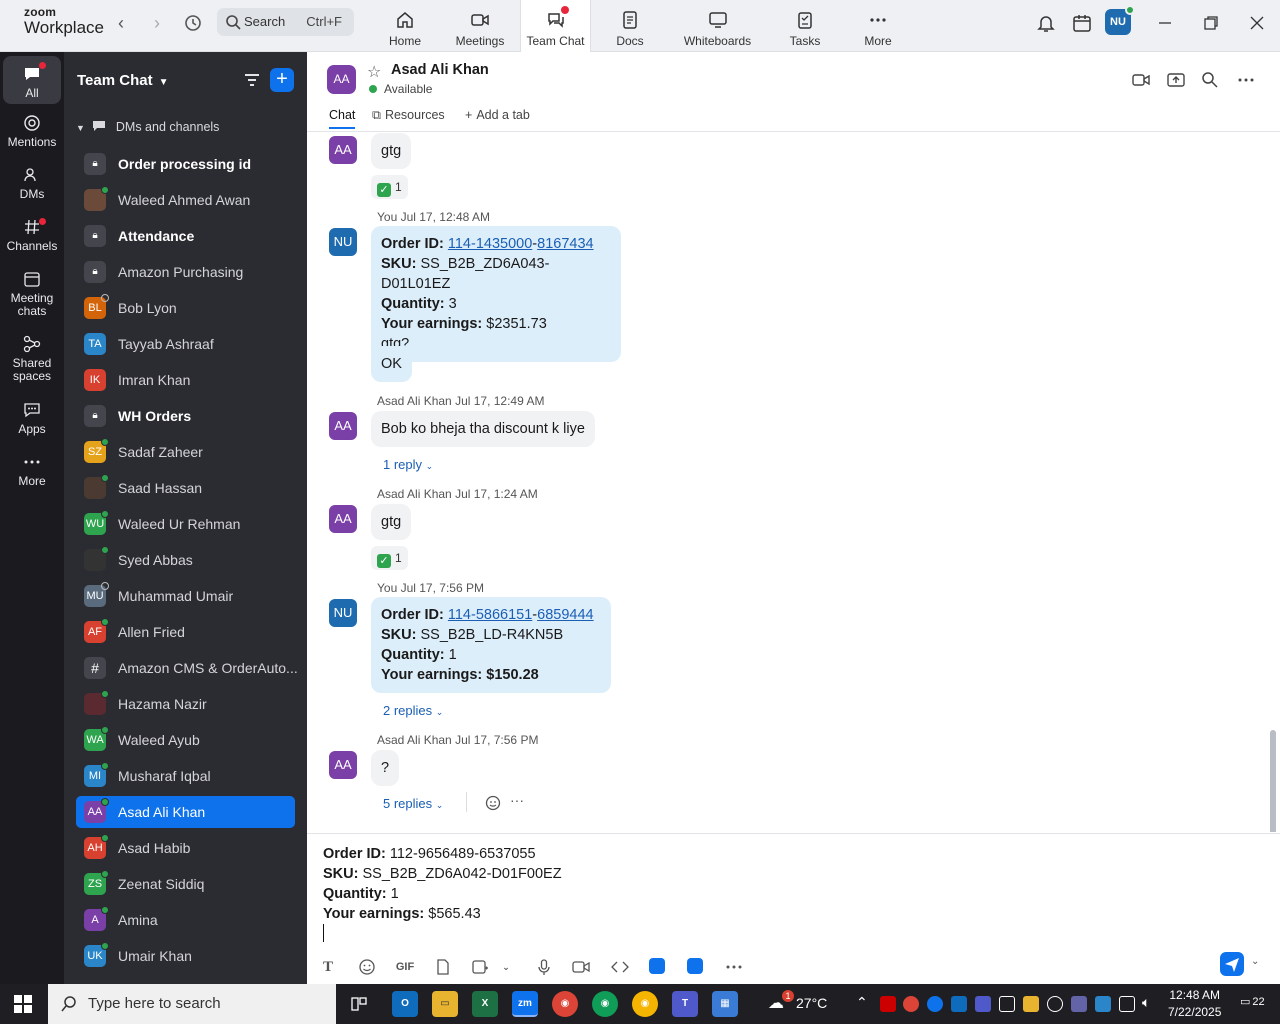 The height and width of the screenshot is (1024, 1280). What do you see at coordinates (1210, 80) in the screenshot?
I see `search-icon` at bounding box center [1210, 80].